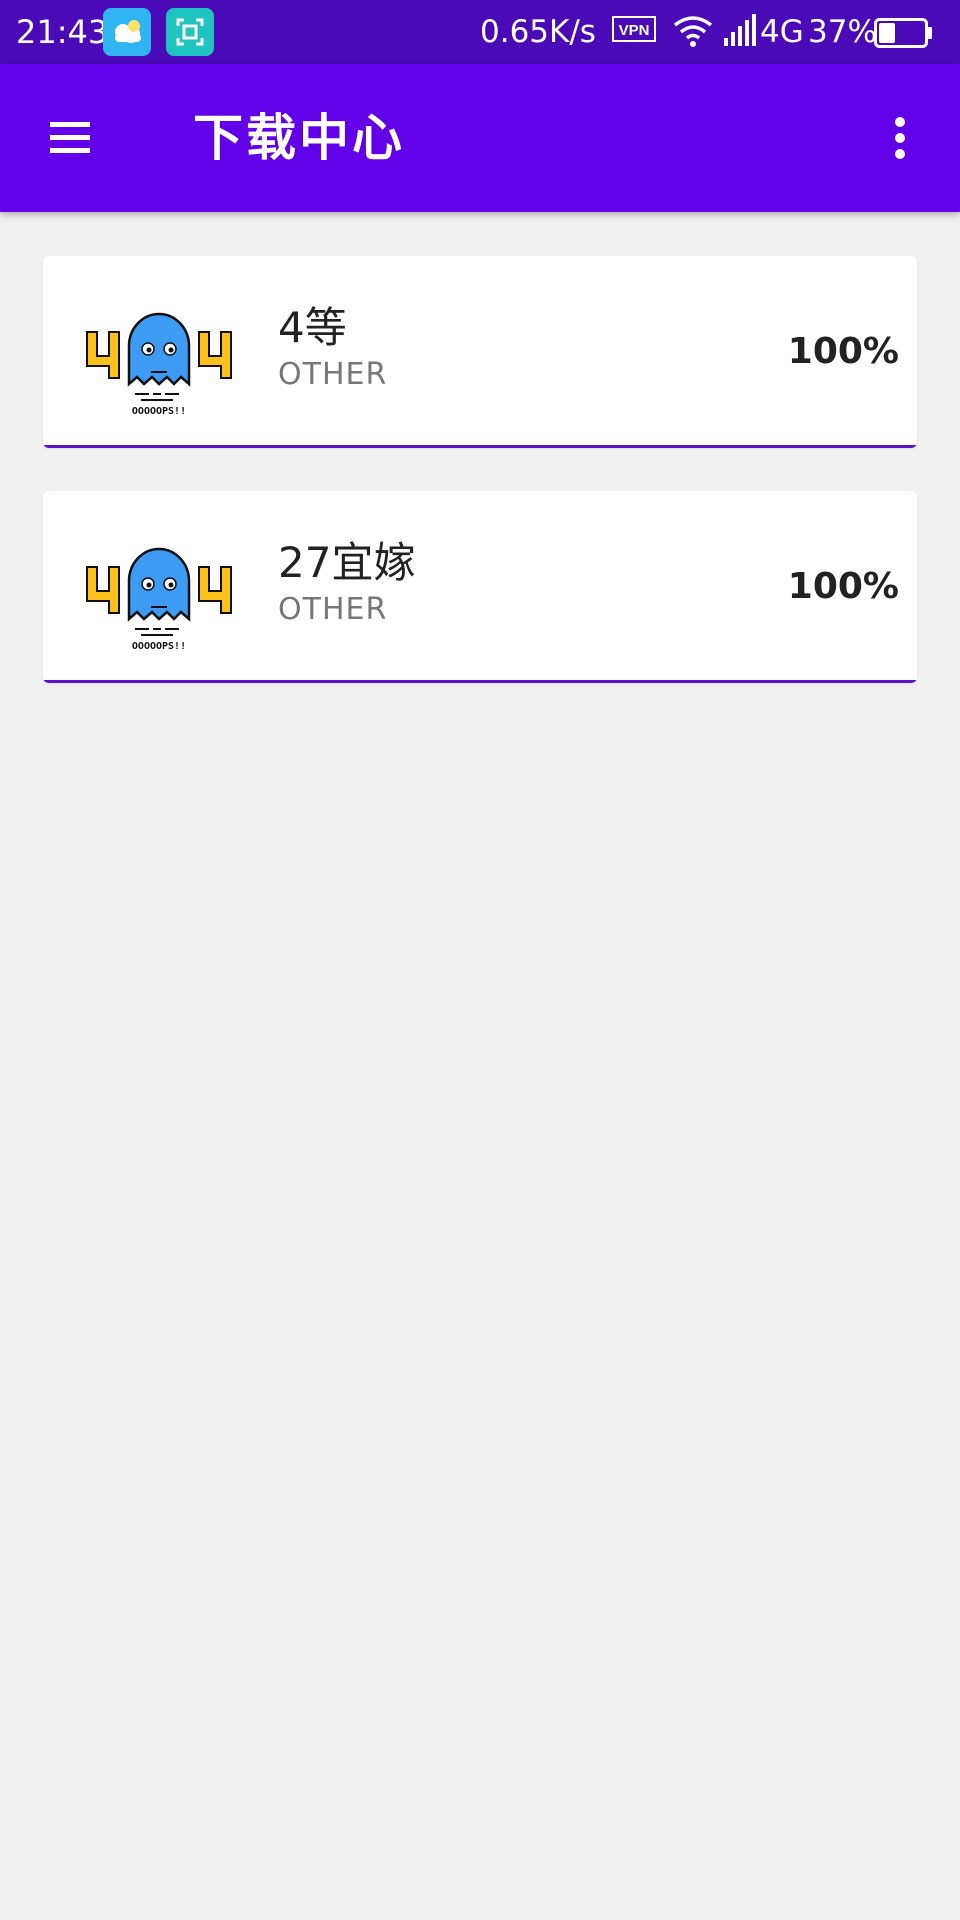 This screenshot has width=960, height=1920. I want to click on vpn-label: VPN, so click(634, 30).